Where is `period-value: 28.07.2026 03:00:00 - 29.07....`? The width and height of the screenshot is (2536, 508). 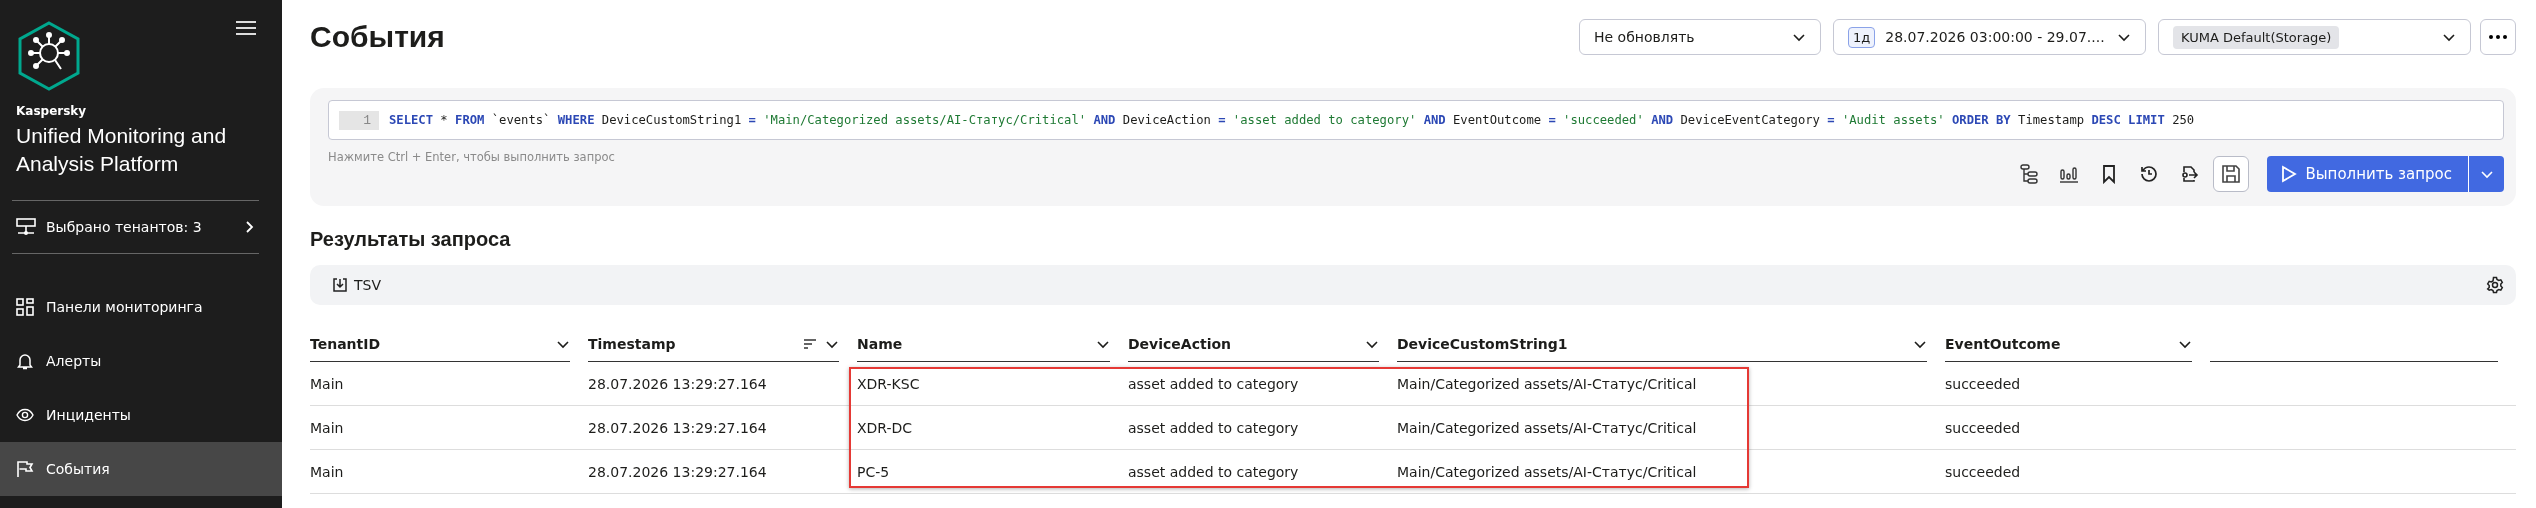 period-value: 28.07.2026 03:00:00 - 29.07.... is located at coordinates (1995, 37).